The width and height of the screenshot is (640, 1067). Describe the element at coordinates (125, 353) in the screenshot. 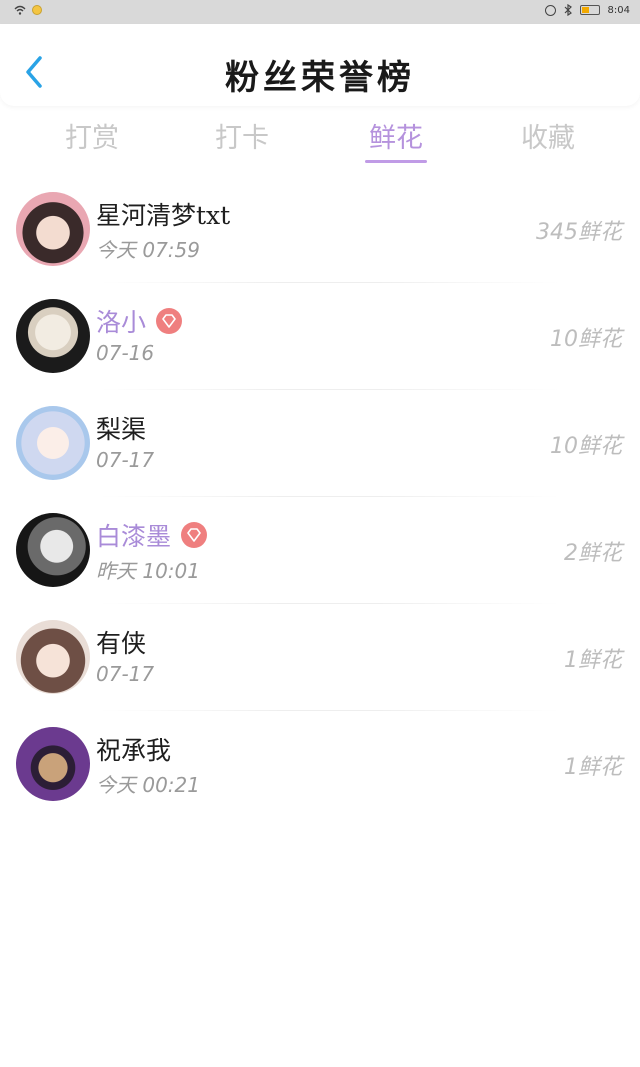

I see `fan-time: 07-16` at that location.